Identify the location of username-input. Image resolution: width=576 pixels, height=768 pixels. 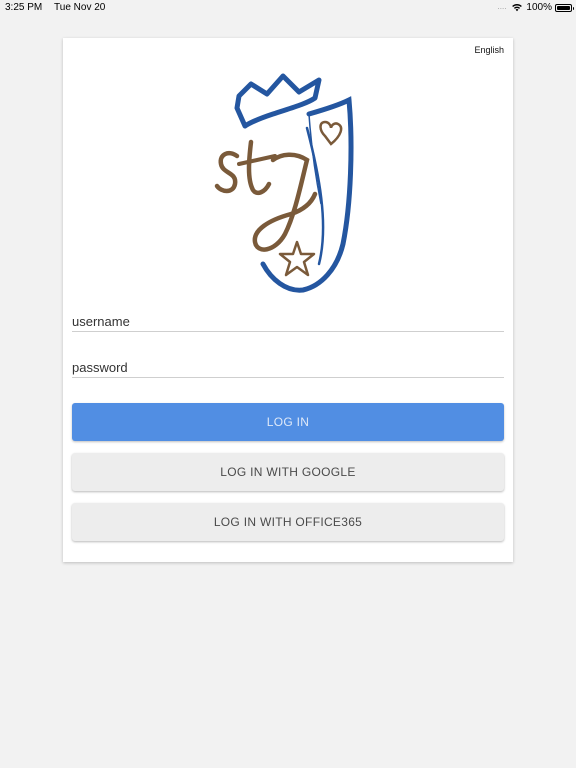
(288, 321).